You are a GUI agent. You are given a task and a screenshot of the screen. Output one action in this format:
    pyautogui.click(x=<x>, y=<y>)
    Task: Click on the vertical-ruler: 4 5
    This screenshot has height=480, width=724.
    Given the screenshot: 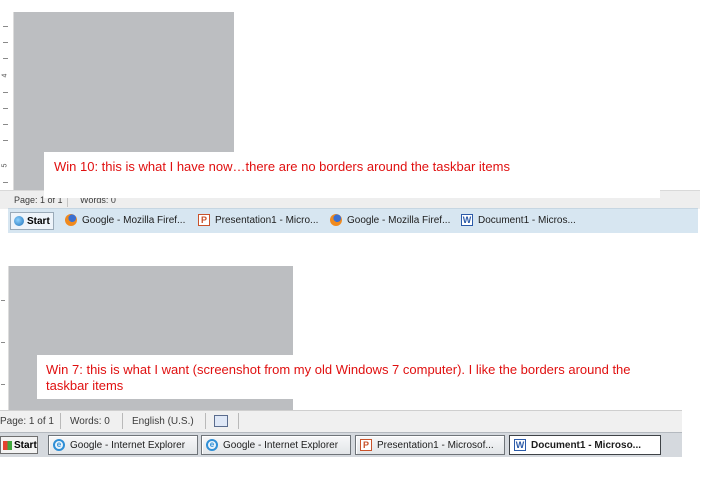 What is the action you would take?
    pyautogui.click(x=7, y=102)
    